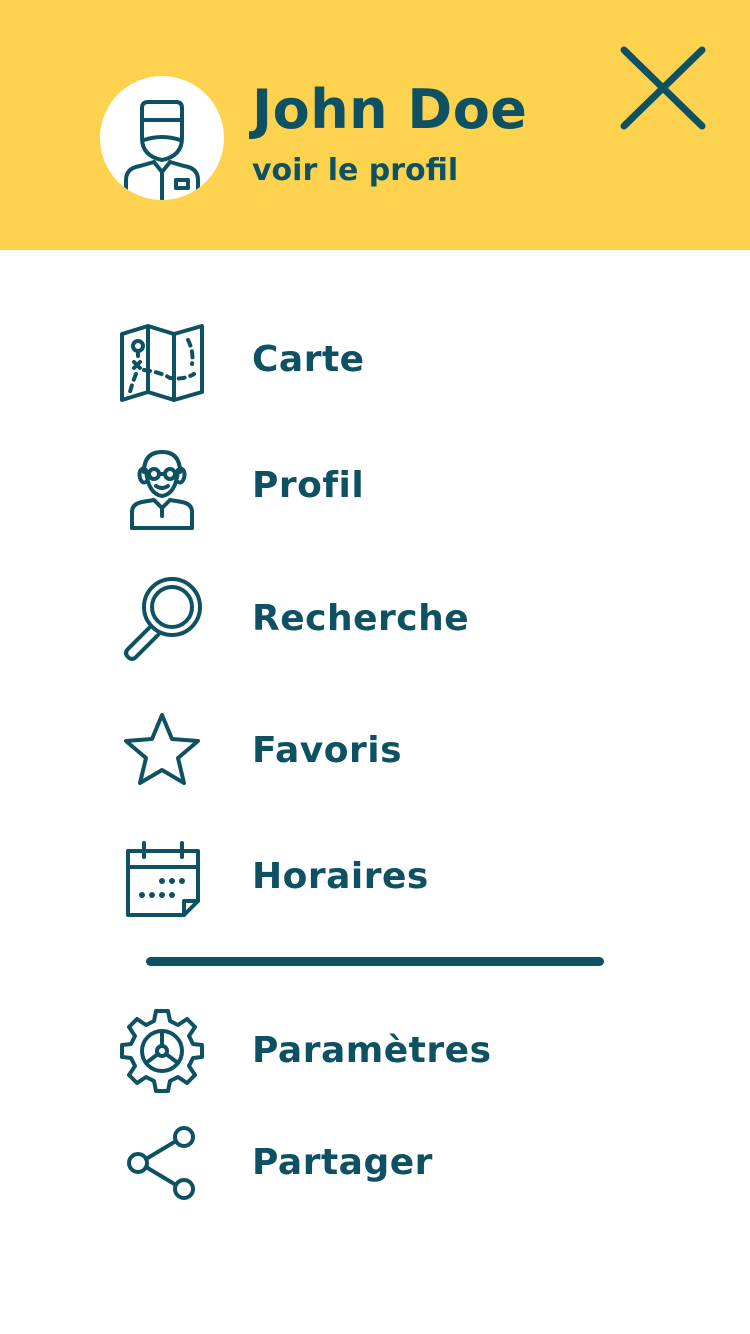 The height and width of the screenshot is (1334, 750). What do you see at coordinates (375, 961) in the screenshot?
I see `menu-divider` at bounding box center [375, 961].